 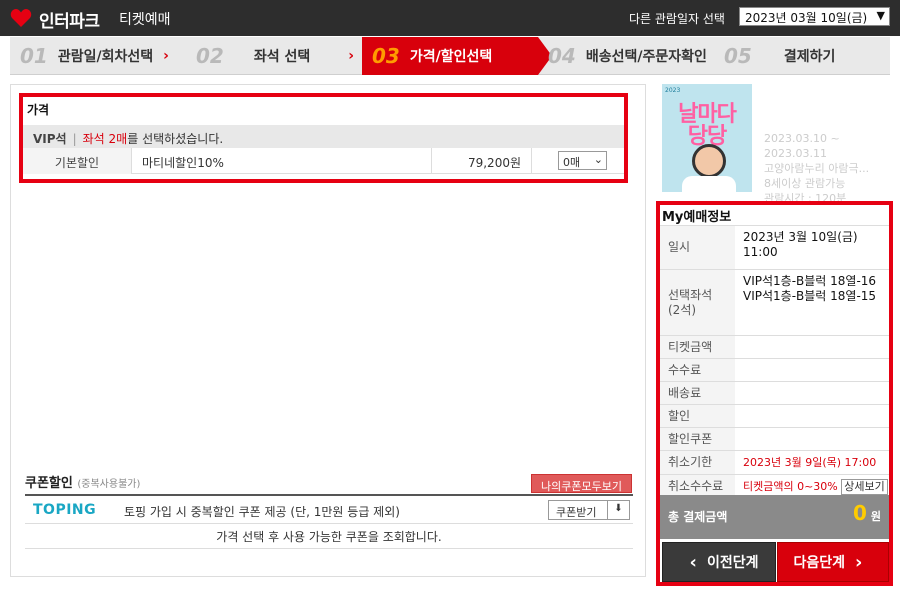 I want to click on step-number: 01, so click(x=34, y=56).